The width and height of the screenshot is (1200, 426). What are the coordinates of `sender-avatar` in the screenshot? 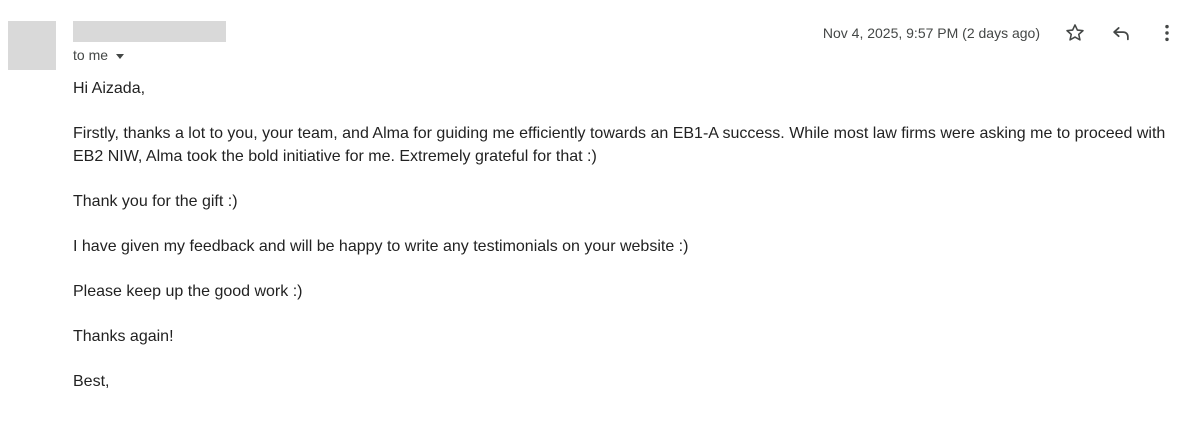 It's located at (32, 45).